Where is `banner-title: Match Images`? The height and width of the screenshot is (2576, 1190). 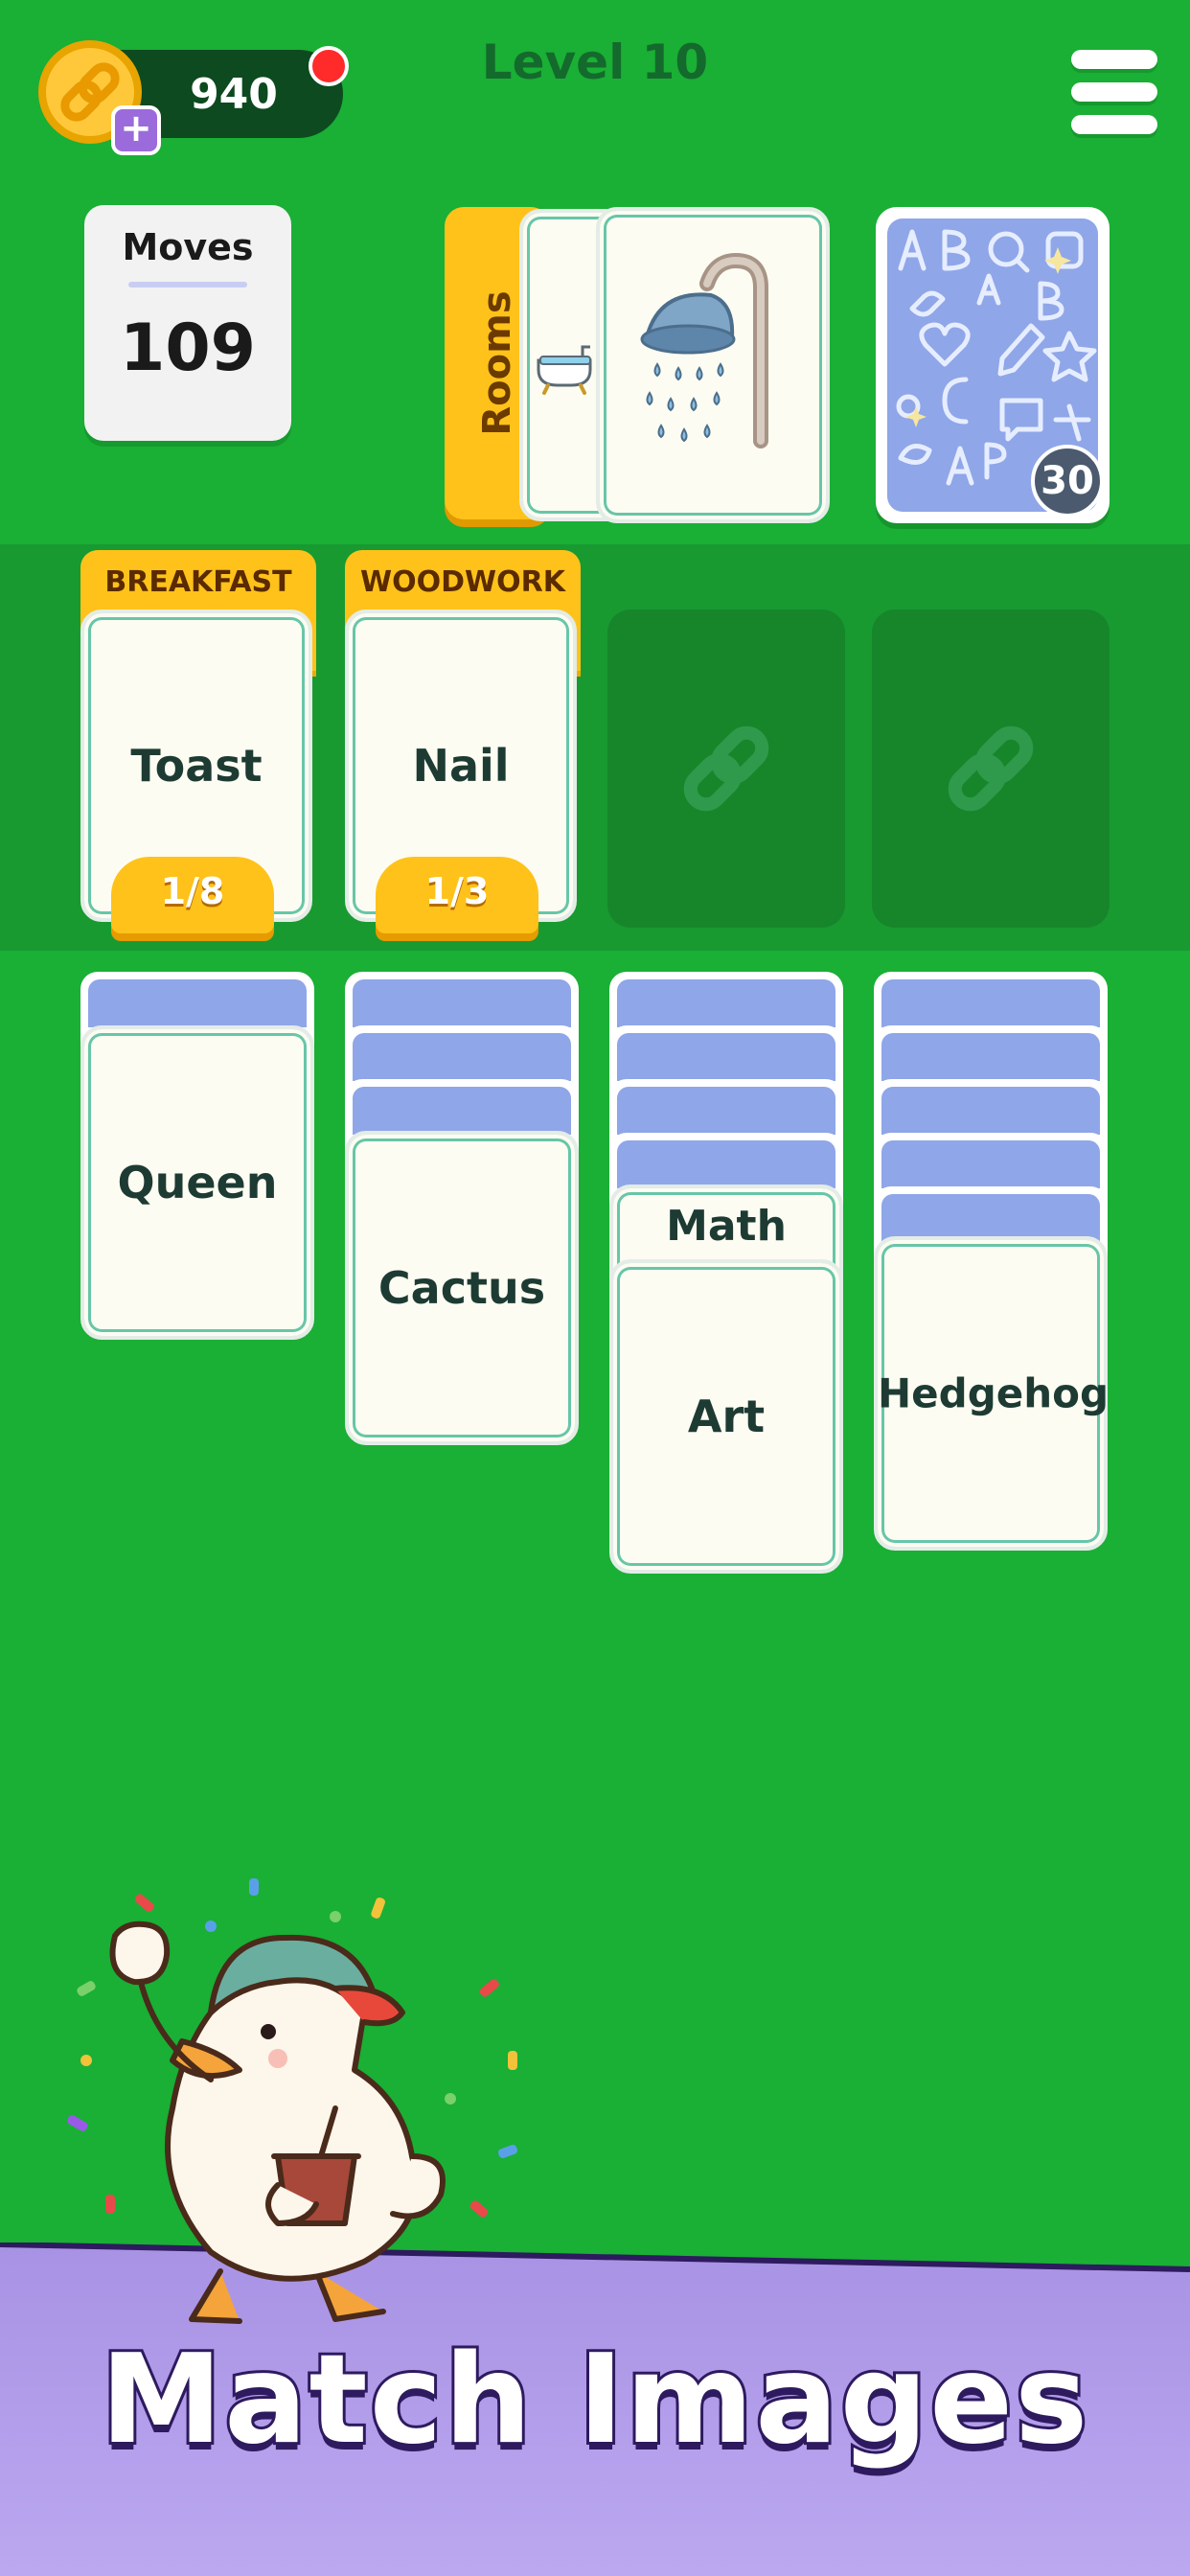
banner-title: Match Images is located at coordinates (594, 2400).